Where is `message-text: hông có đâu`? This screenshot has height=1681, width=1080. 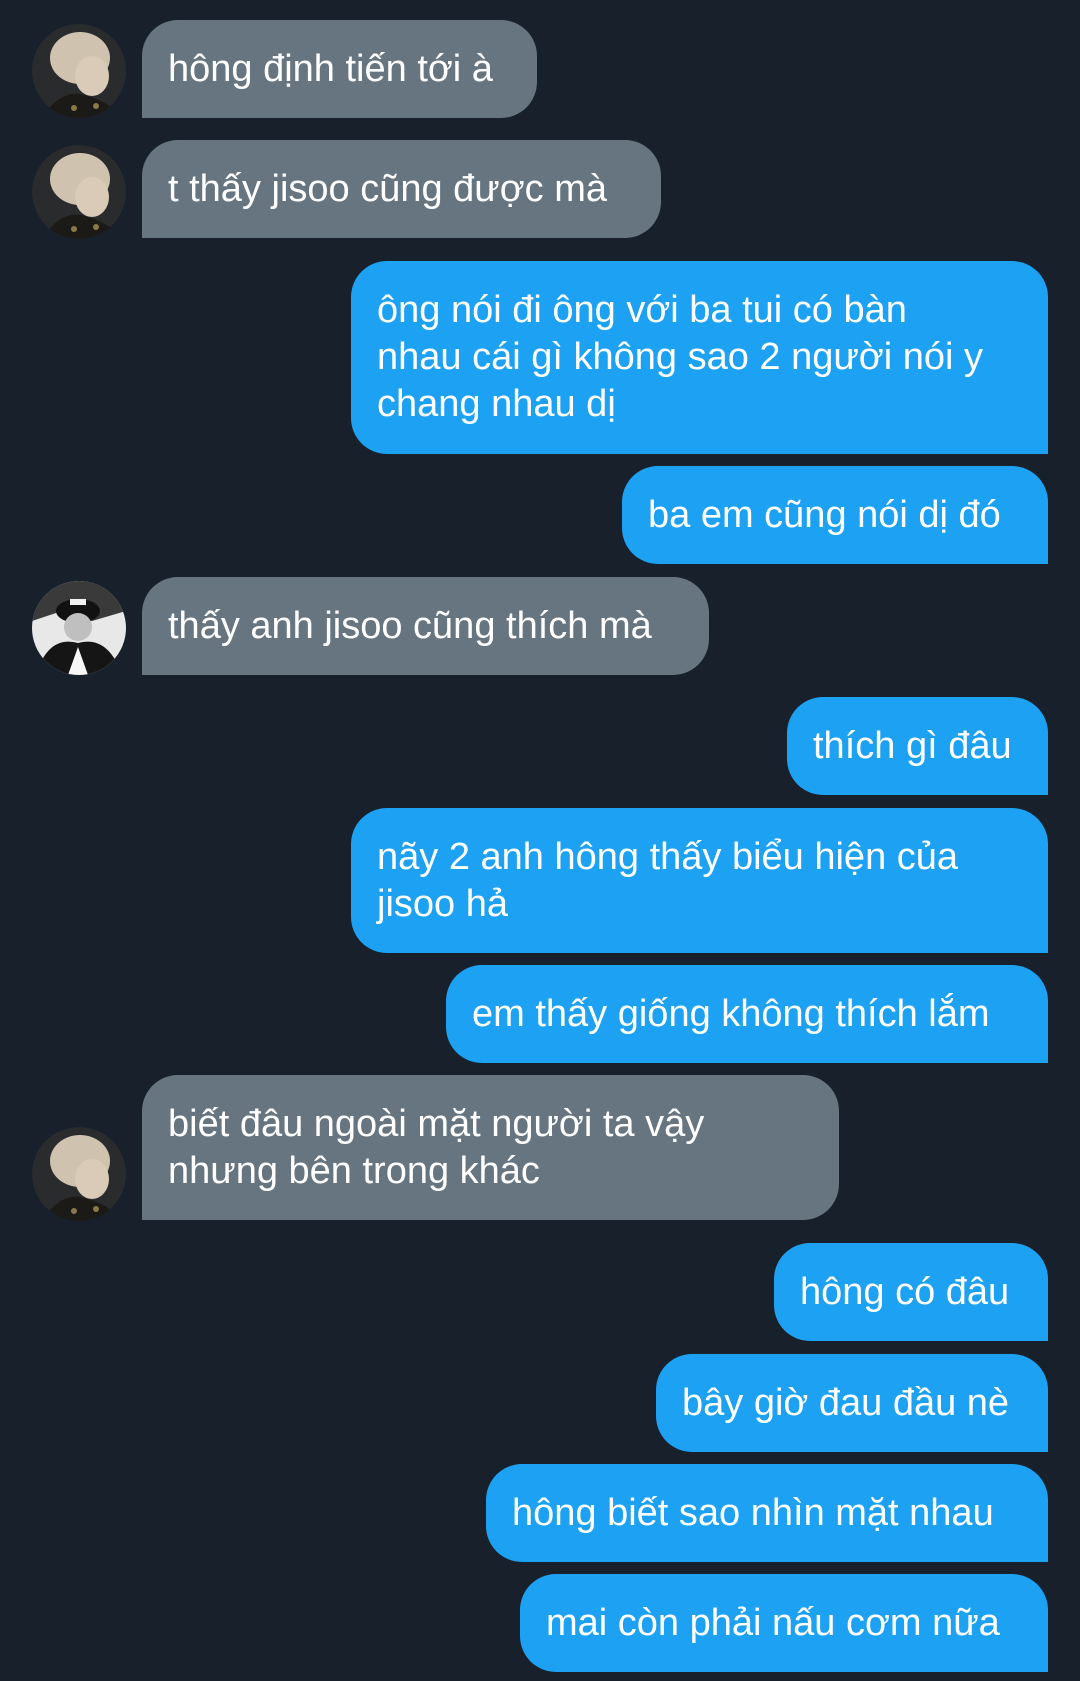 message-text: hông có đâu is located at coordinates (905, 1291).